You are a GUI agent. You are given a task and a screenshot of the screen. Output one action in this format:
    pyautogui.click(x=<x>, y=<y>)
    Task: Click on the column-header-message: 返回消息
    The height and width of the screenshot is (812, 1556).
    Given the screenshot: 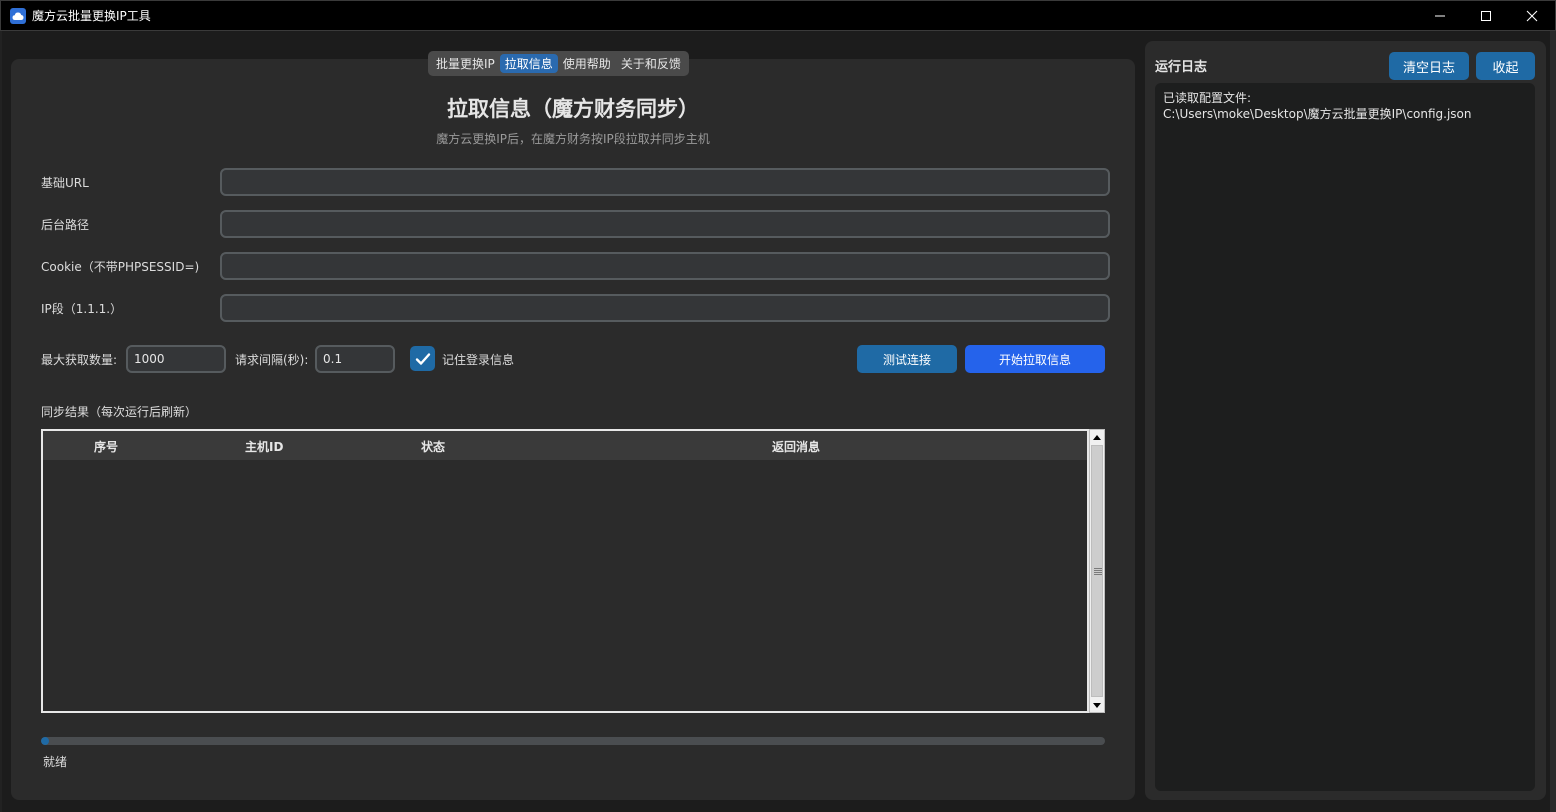 What is the action you would take?
    pyautogui.click(x=796, y=446)
    